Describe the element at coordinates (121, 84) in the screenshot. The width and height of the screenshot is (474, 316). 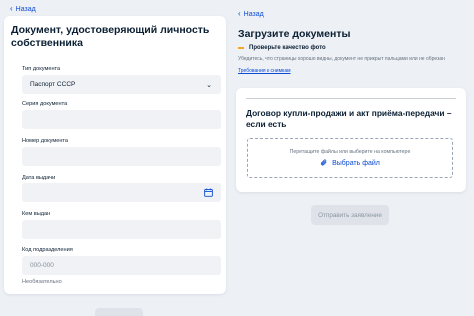
I see `doc-type-select: Паспорт СССР ⌄` at that location.